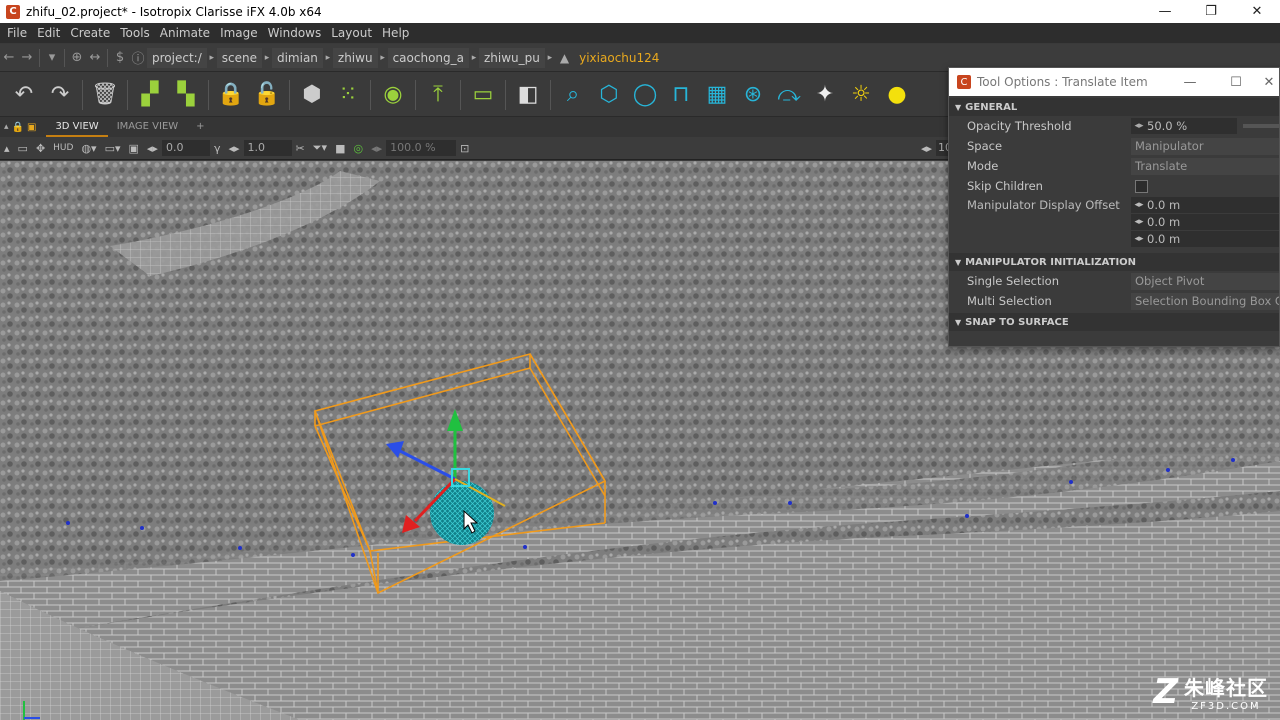 The width and height of the screenshot is (1280, 720). Describe the element at coordinates (358, 148) in the screenshot. I see `refresh-icon: ◎` at that location.